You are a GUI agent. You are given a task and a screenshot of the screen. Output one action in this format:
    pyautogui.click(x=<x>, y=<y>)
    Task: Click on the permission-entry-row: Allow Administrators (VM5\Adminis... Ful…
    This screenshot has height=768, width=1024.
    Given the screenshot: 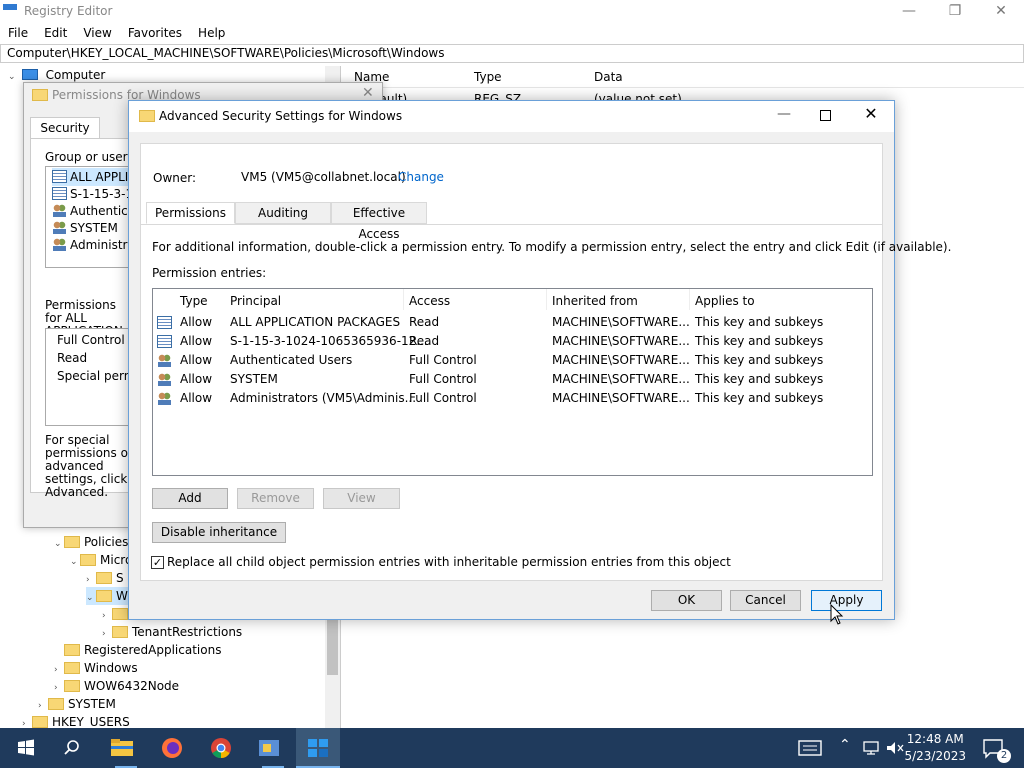 What is the action you would take?
    pyautogui.click(x=511, y=398)
    